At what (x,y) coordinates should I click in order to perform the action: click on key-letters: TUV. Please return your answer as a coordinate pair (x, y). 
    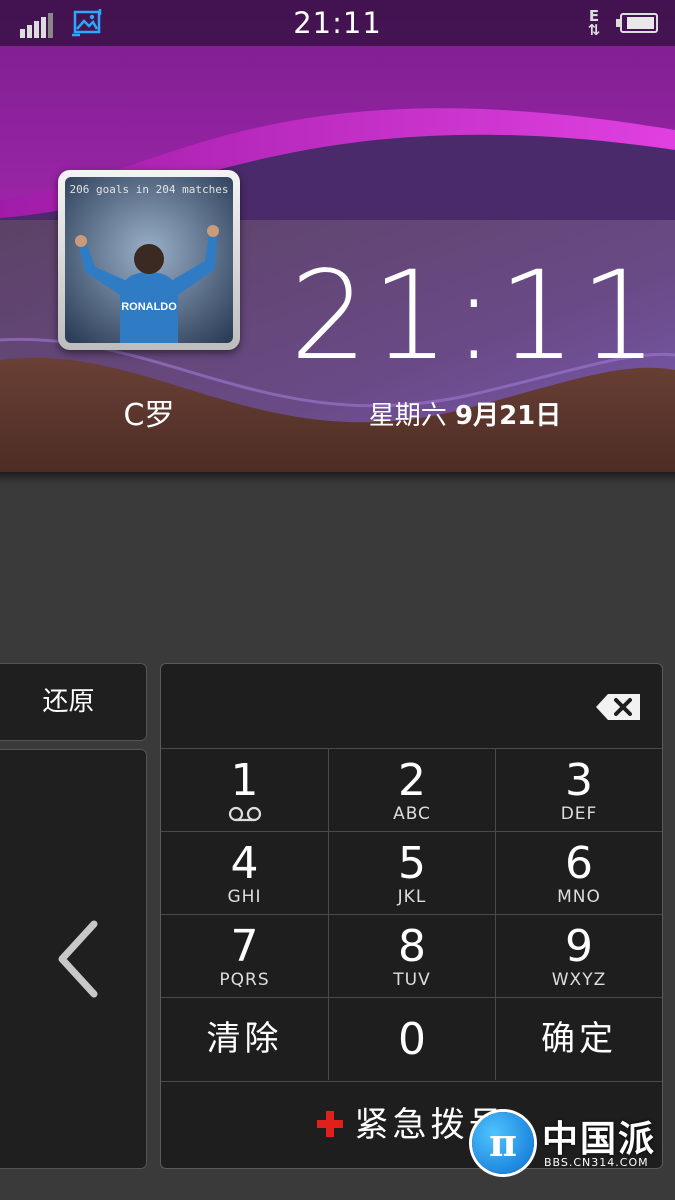
    Looking at the image, I should click on (412, 980).